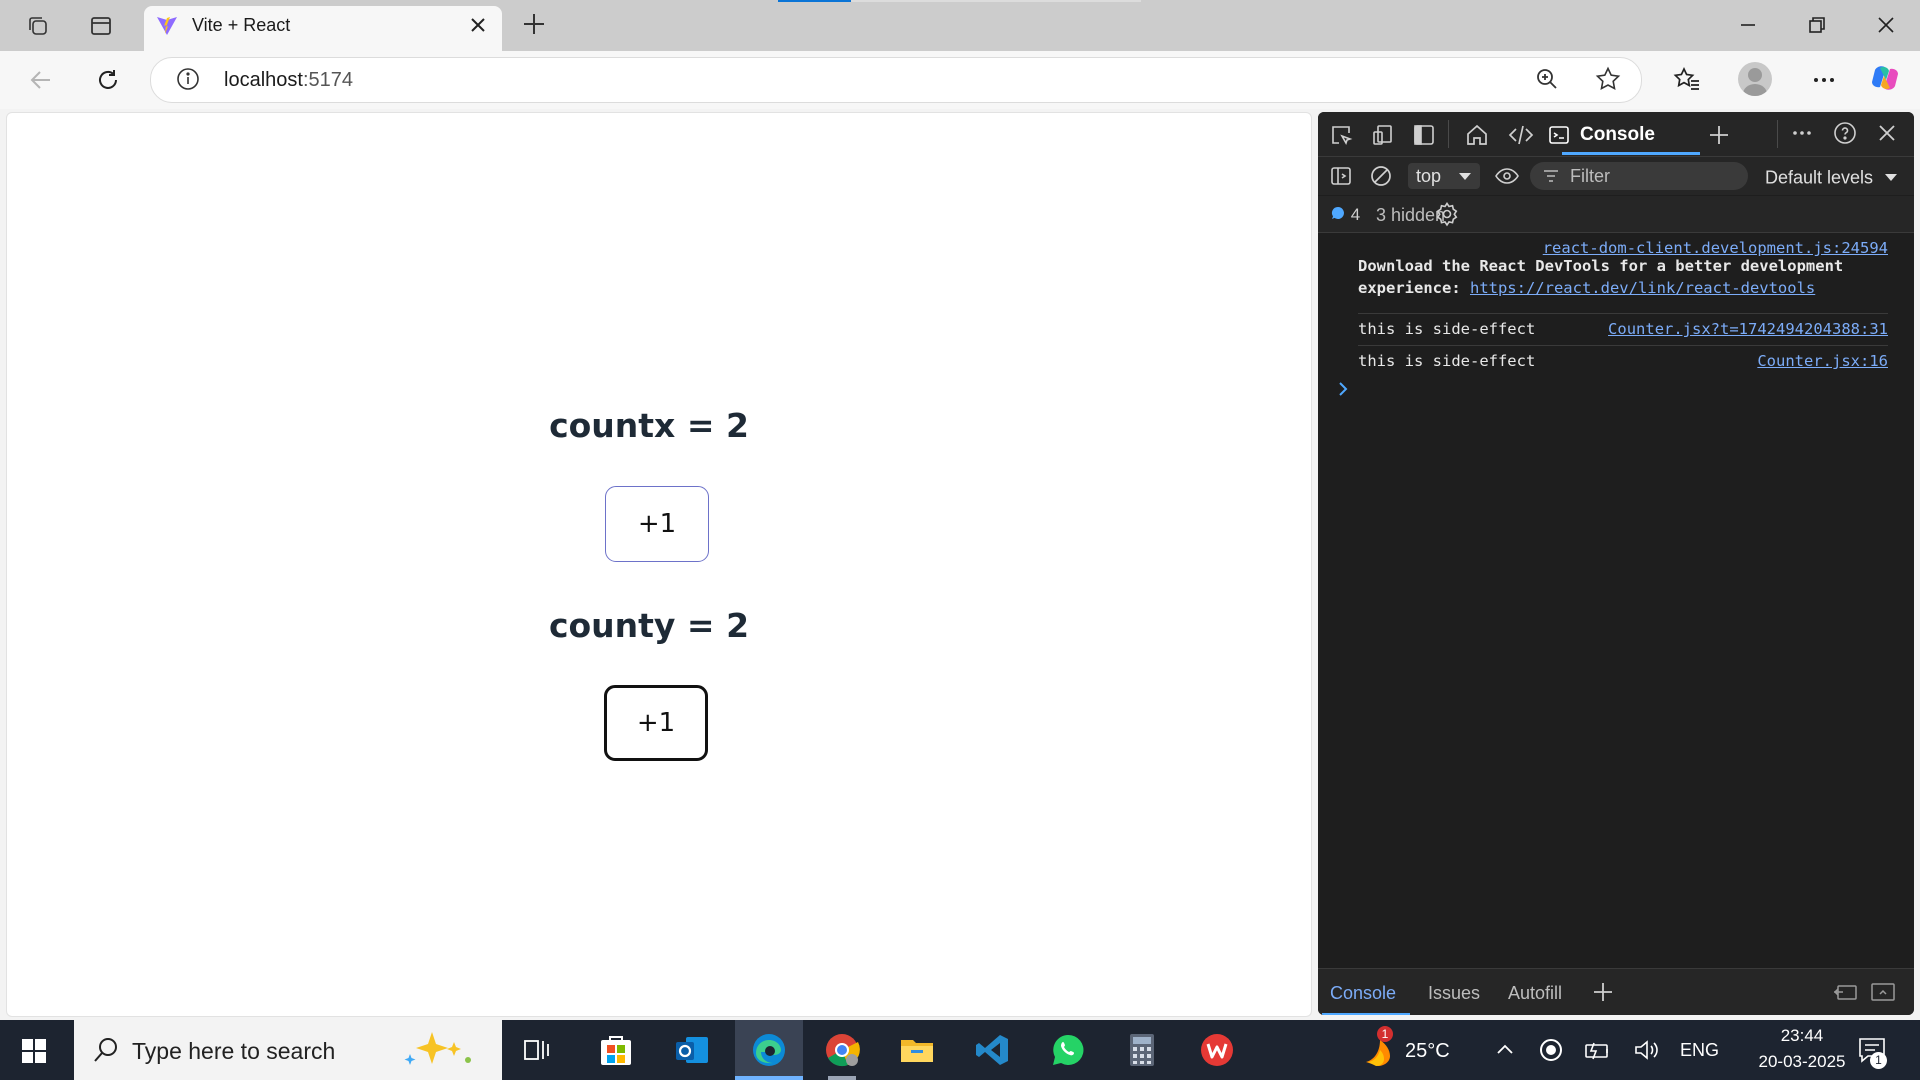 This screenshot has height=1080, width=1920. I want to click on task-view-icon, so click(538, 1050).